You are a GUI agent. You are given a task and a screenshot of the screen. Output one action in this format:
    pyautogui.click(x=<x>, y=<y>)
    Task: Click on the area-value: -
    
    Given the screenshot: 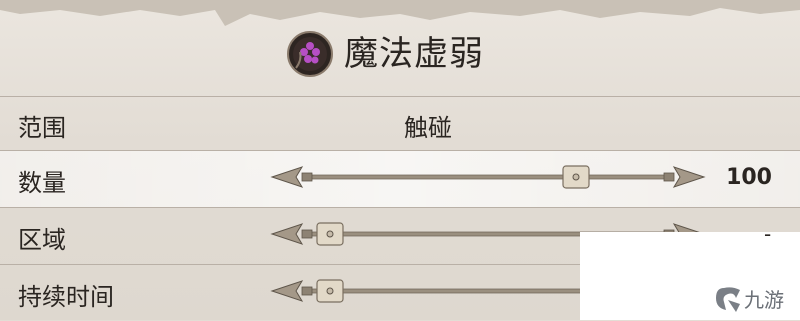 What is the action you would take?
    pyautogui.click(x=768, y=234)
    